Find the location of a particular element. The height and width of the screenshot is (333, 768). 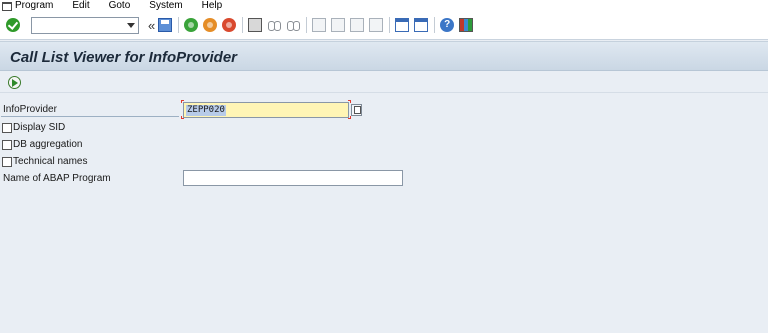

chevron-down-icon is located at coordinates (131, 25).